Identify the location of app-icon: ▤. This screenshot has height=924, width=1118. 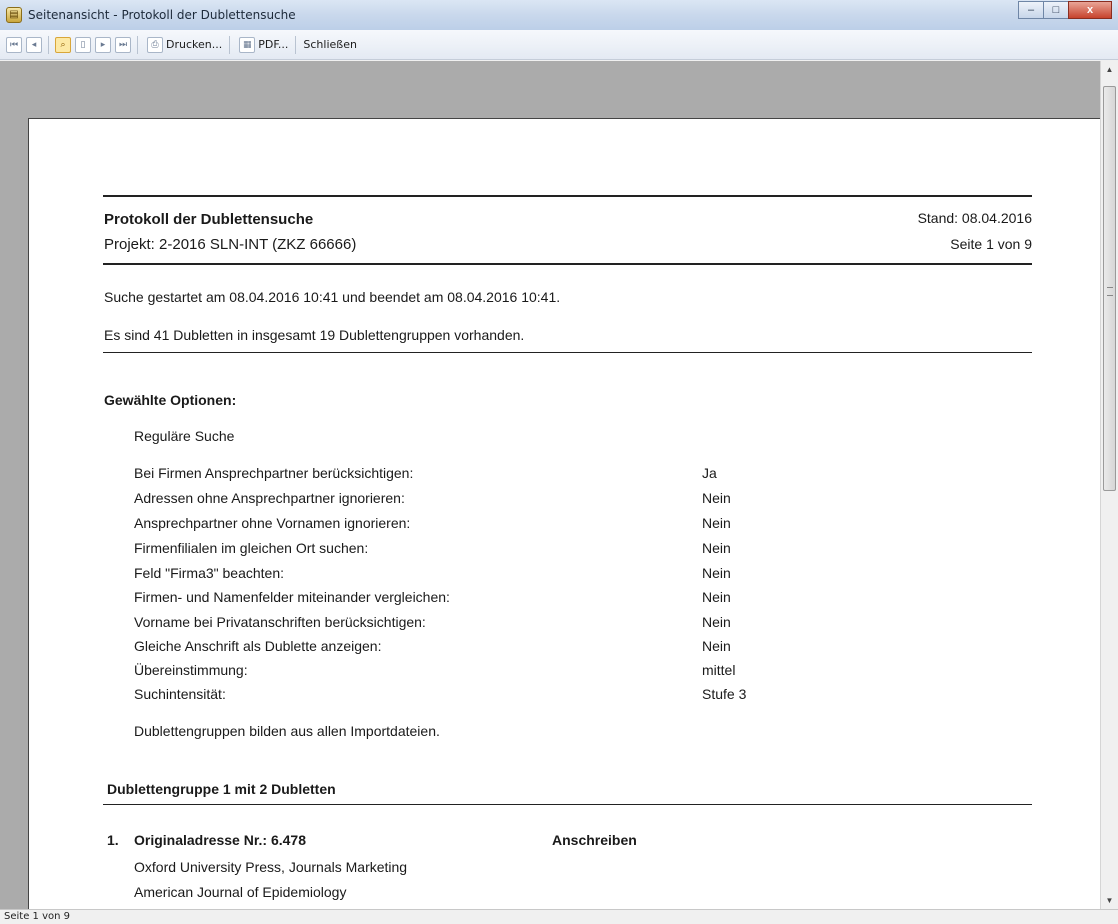
(14, 15).